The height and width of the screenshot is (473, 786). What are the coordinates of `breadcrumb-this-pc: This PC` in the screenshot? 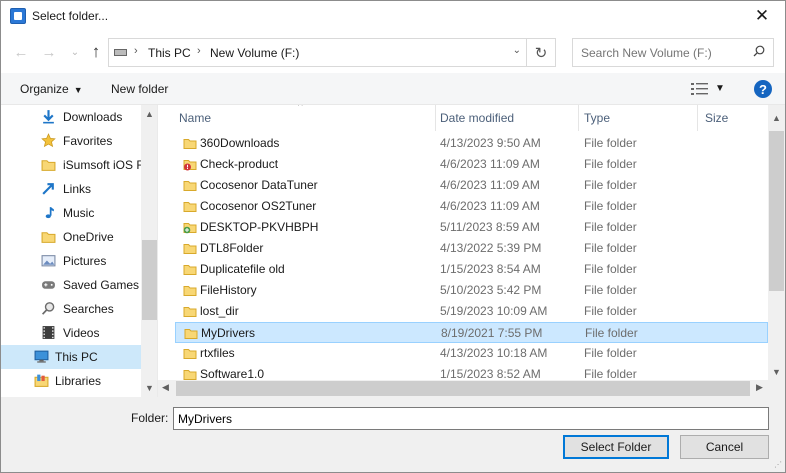 It's located at (169, 53).